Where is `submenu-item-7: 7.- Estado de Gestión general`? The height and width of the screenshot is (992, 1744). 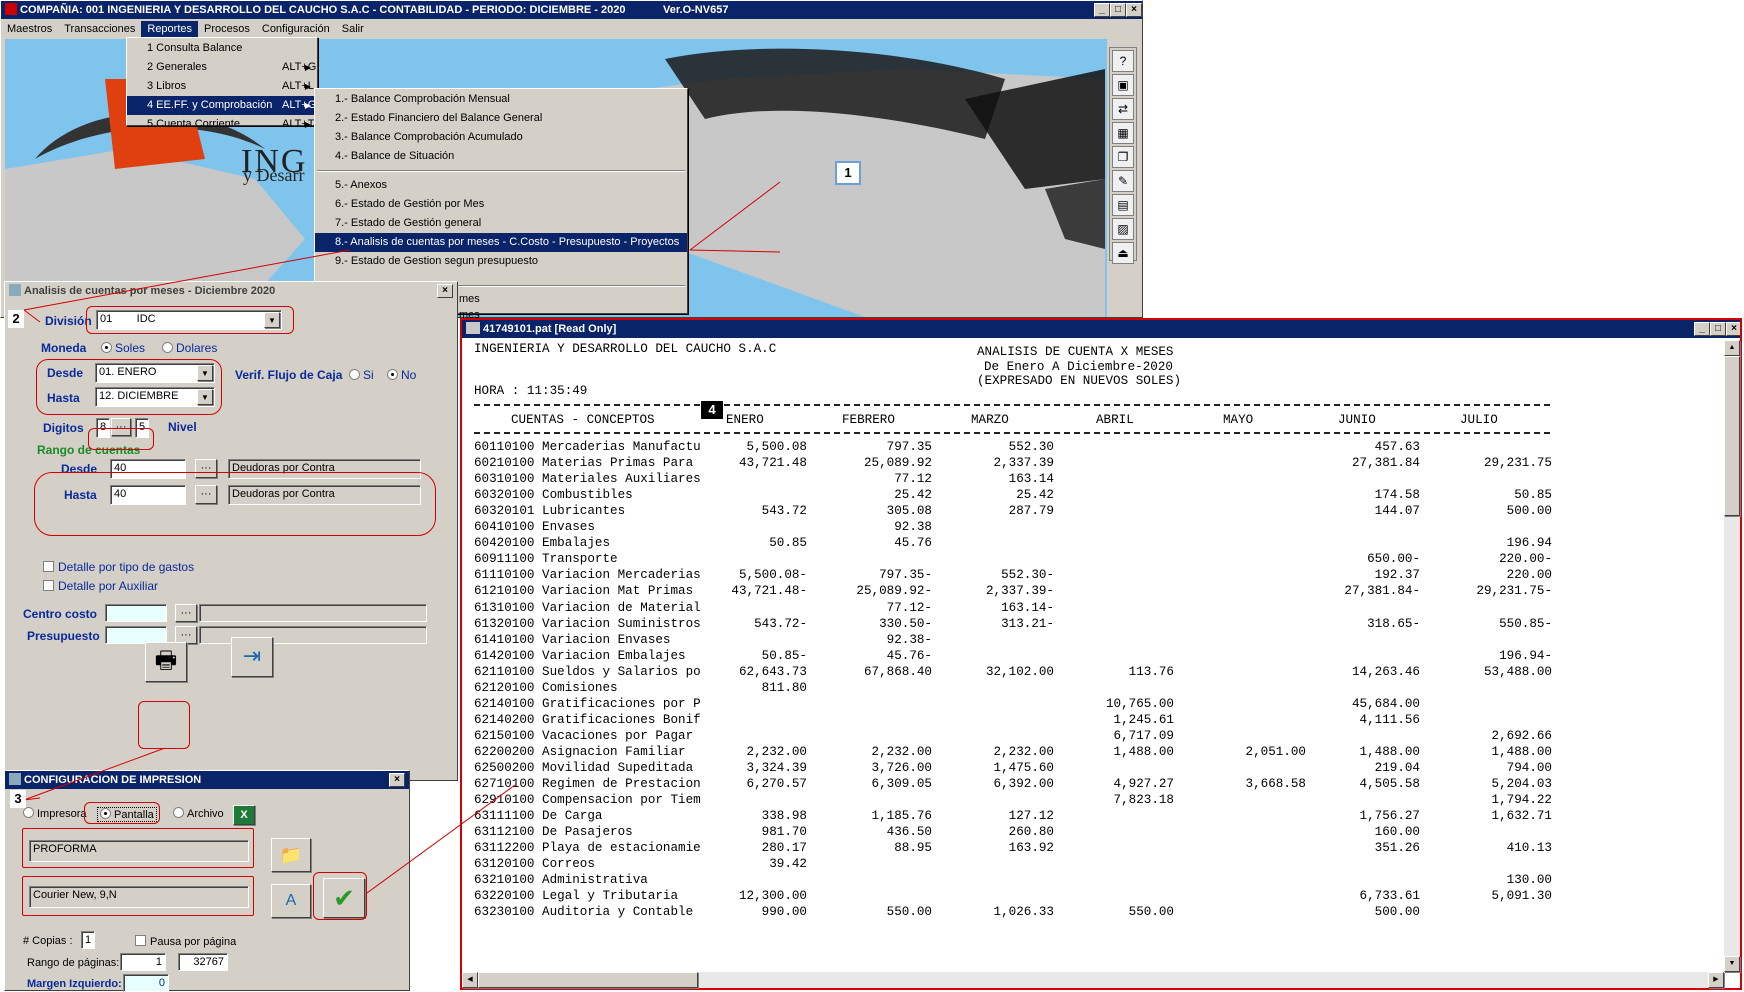
submenu-item-7: 7.- Estado de Gestión general is located at coordinates (501, 223).